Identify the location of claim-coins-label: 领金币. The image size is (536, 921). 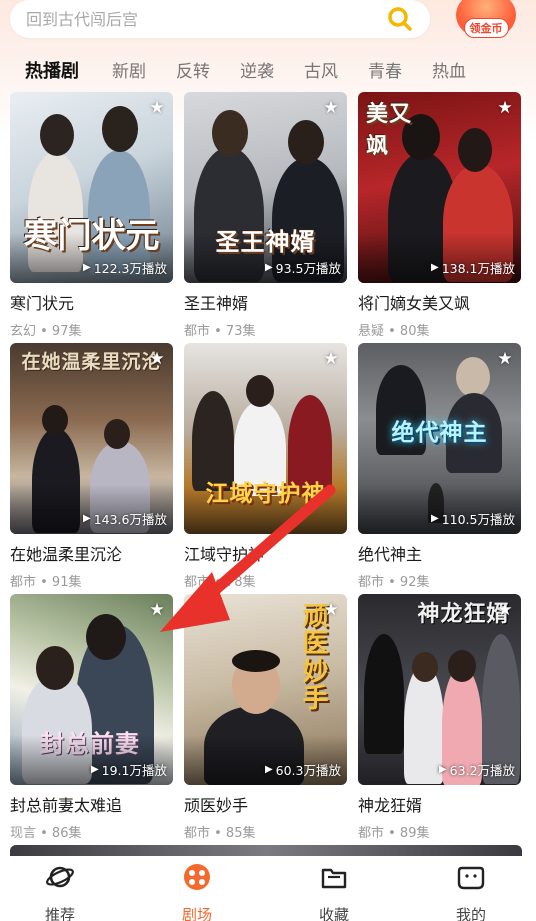
(486, 28).